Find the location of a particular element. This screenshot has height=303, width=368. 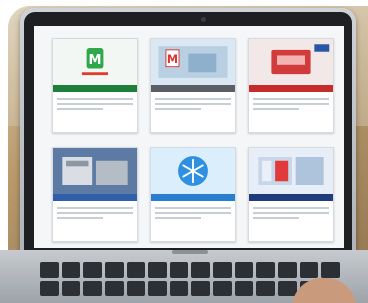

cold-room-icon is located at coordinates (291, 171).